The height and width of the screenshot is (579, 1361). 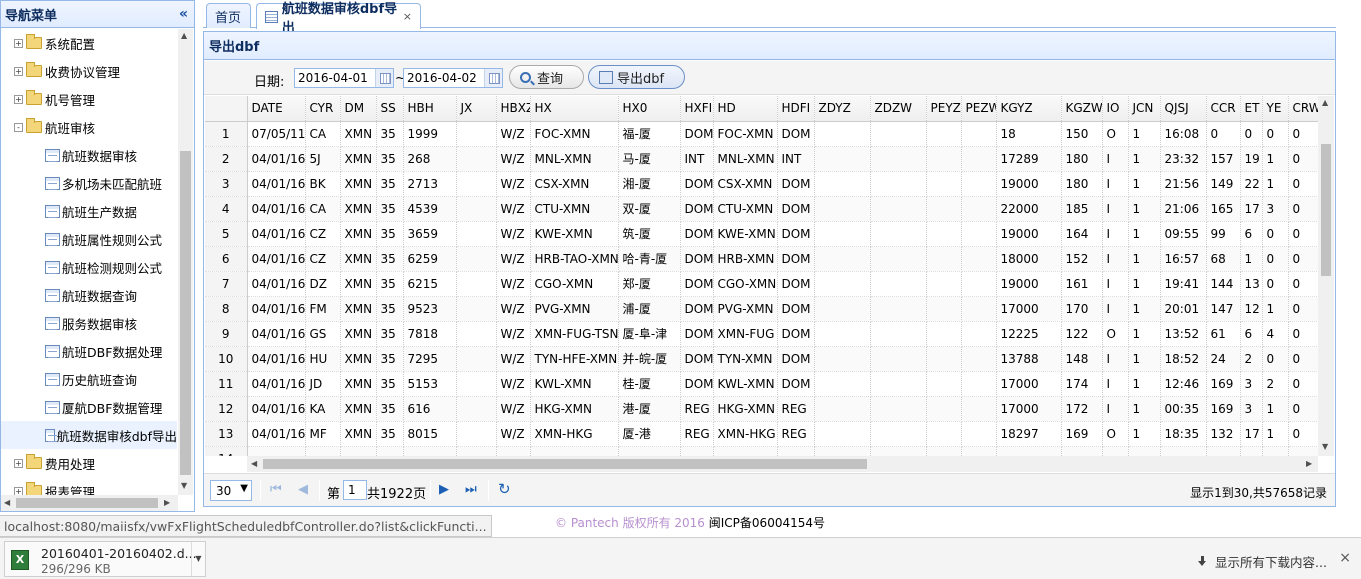 I want to click on collapse-sidebar-icon: «, so click(x=183, y=14).